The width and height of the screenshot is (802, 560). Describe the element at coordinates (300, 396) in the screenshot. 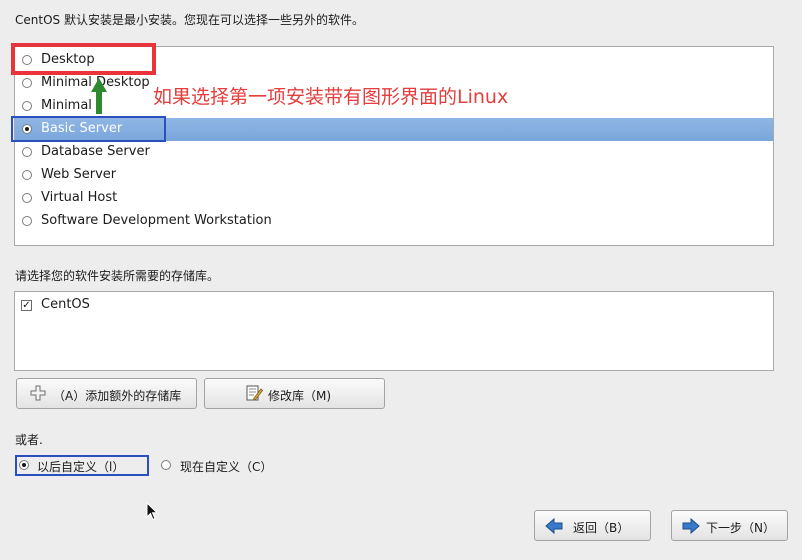

I see `modify-repository-label: 修改库（M)` at that location.